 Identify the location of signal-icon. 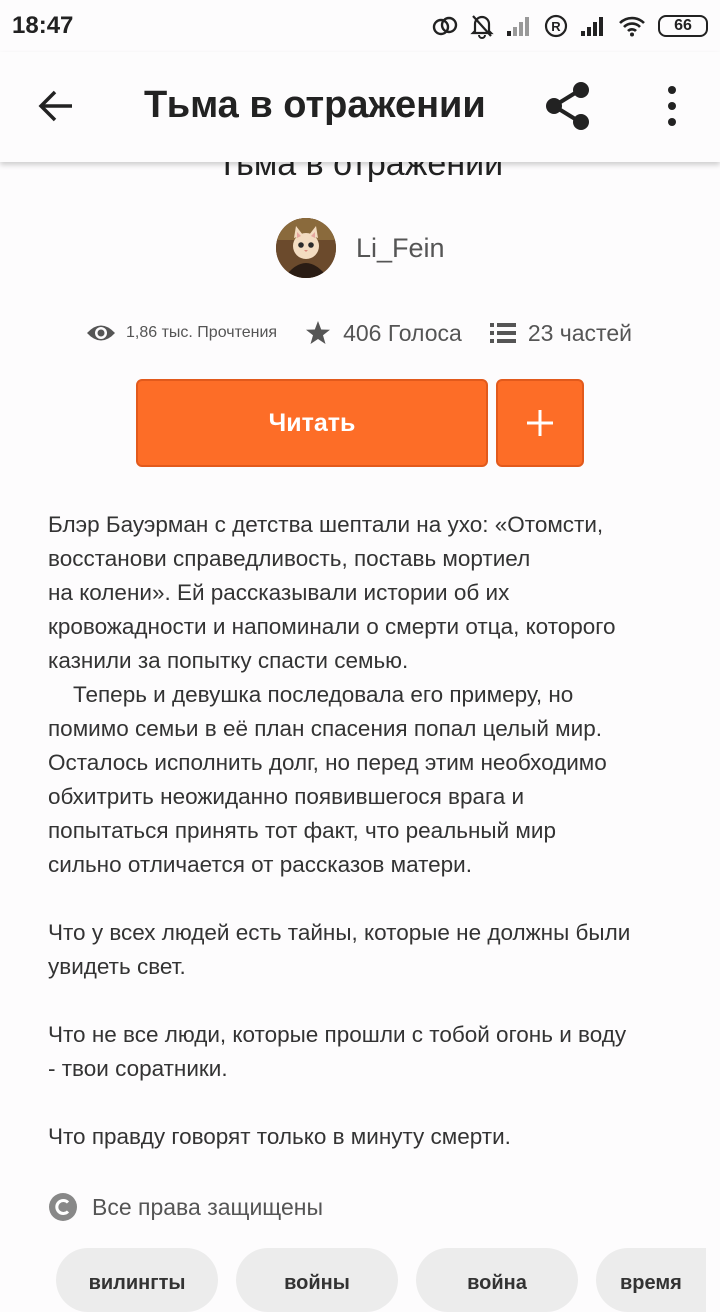
(518, 26).